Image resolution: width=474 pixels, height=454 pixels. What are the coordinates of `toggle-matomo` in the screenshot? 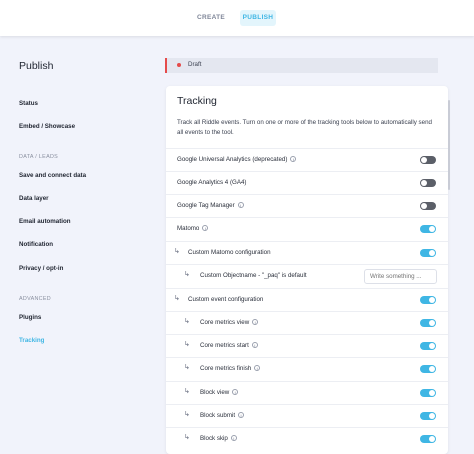 It's located at (428, 229).